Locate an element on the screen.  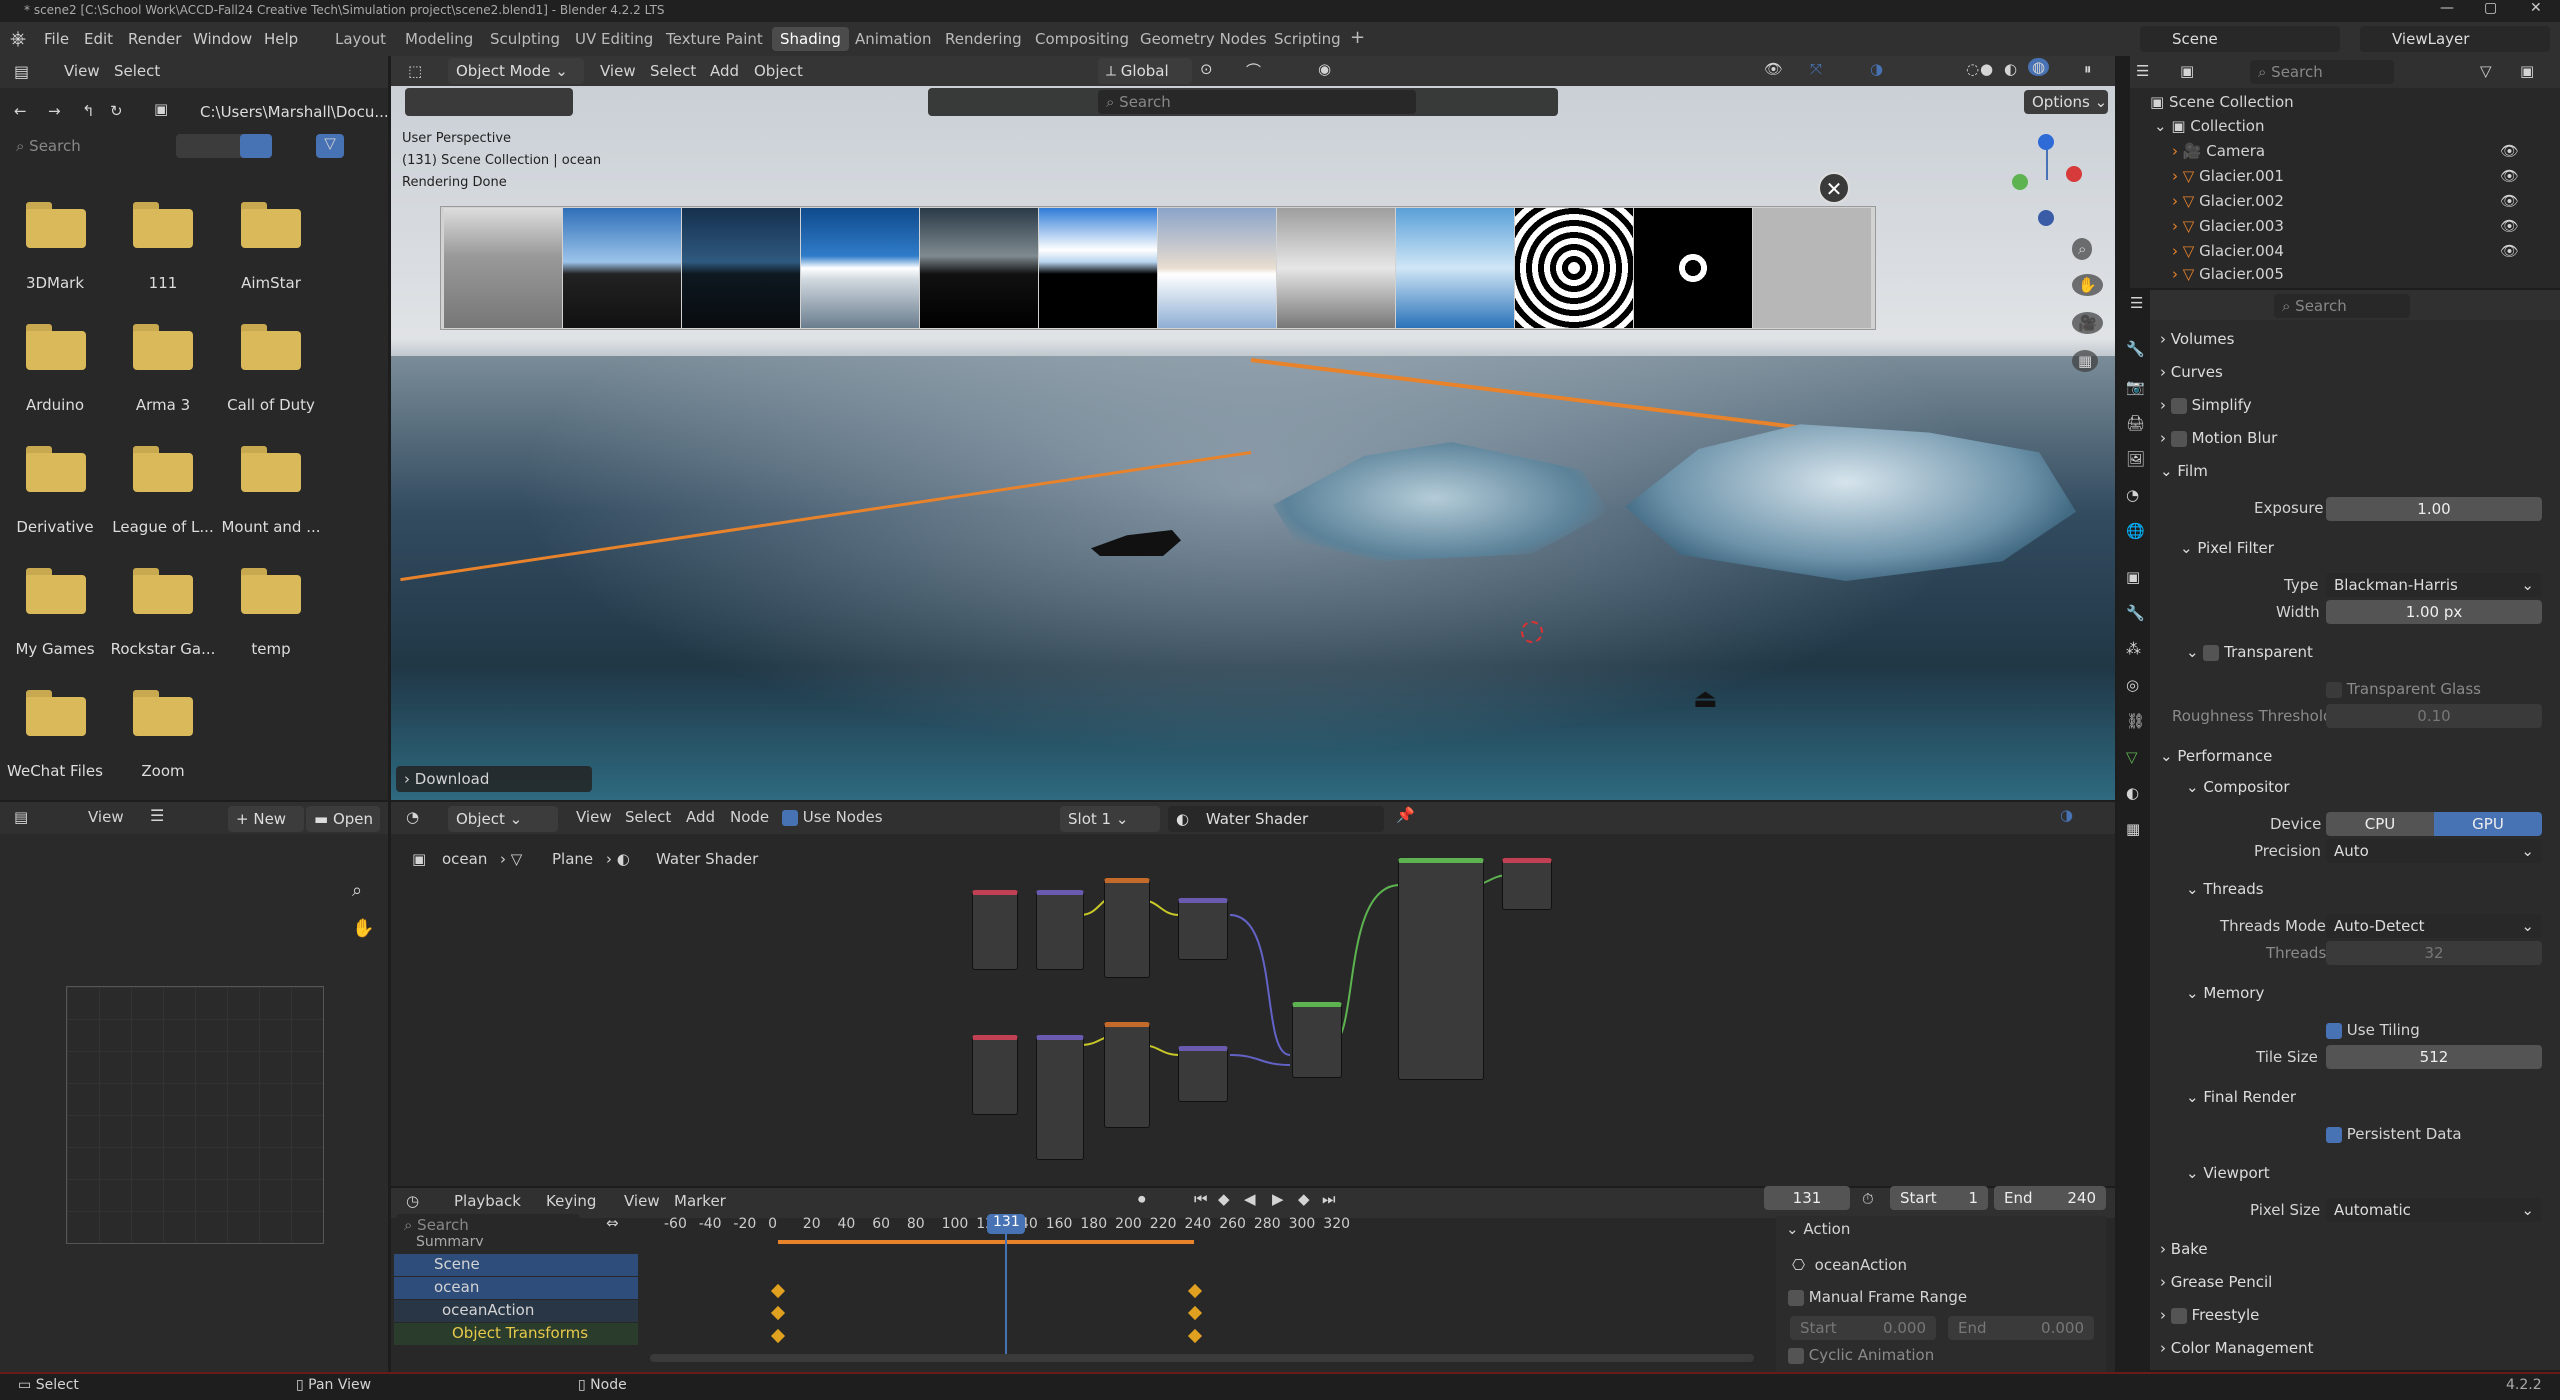
outliner-root: ▣ Scene Collection is located at coordinates (2336, 102).